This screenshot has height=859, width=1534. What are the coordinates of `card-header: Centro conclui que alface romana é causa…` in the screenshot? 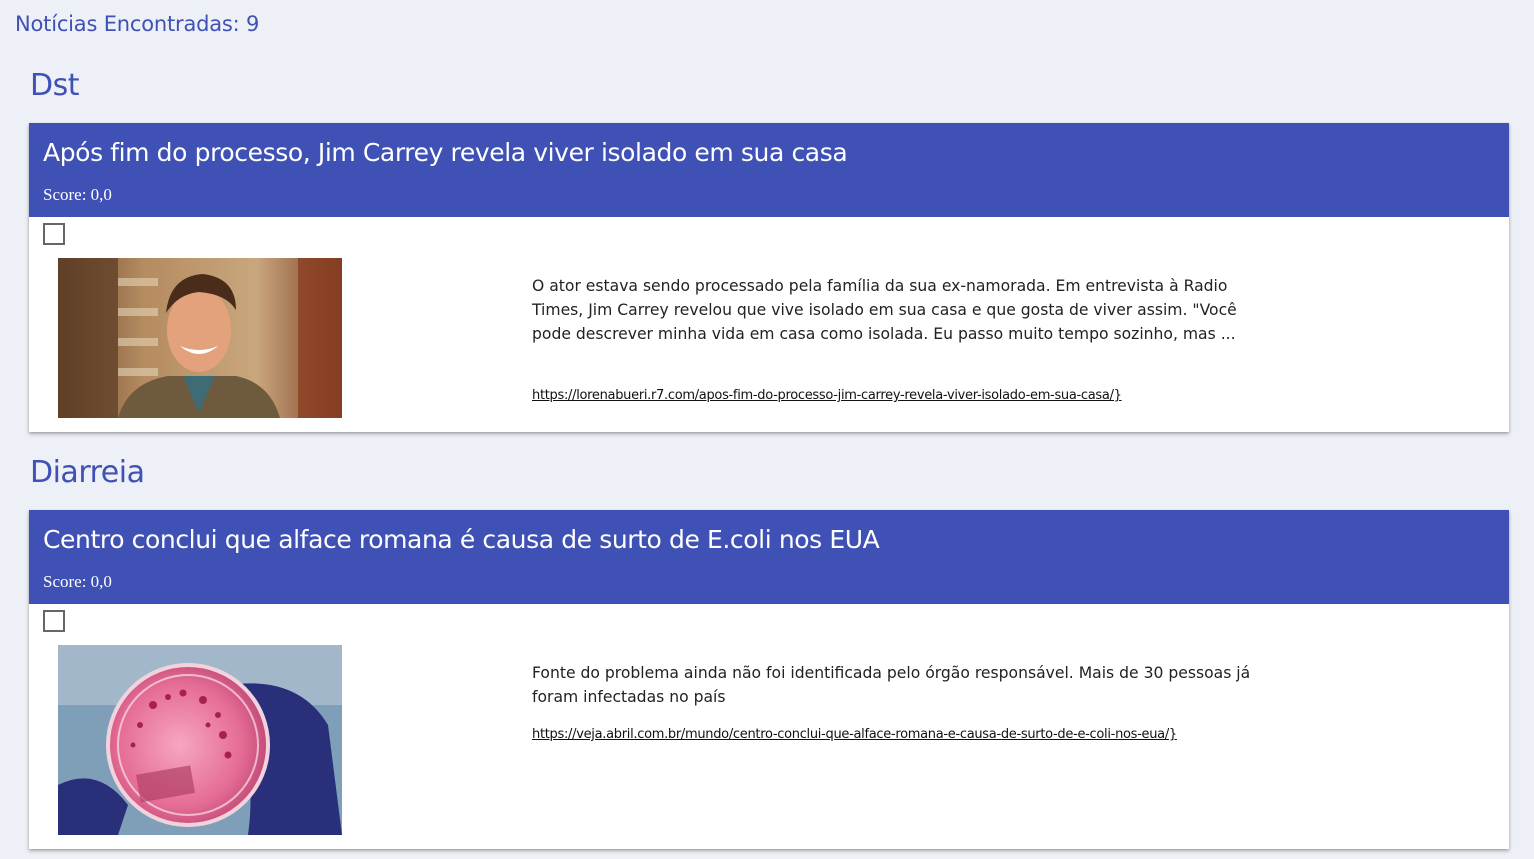 It's located at (769, 557).